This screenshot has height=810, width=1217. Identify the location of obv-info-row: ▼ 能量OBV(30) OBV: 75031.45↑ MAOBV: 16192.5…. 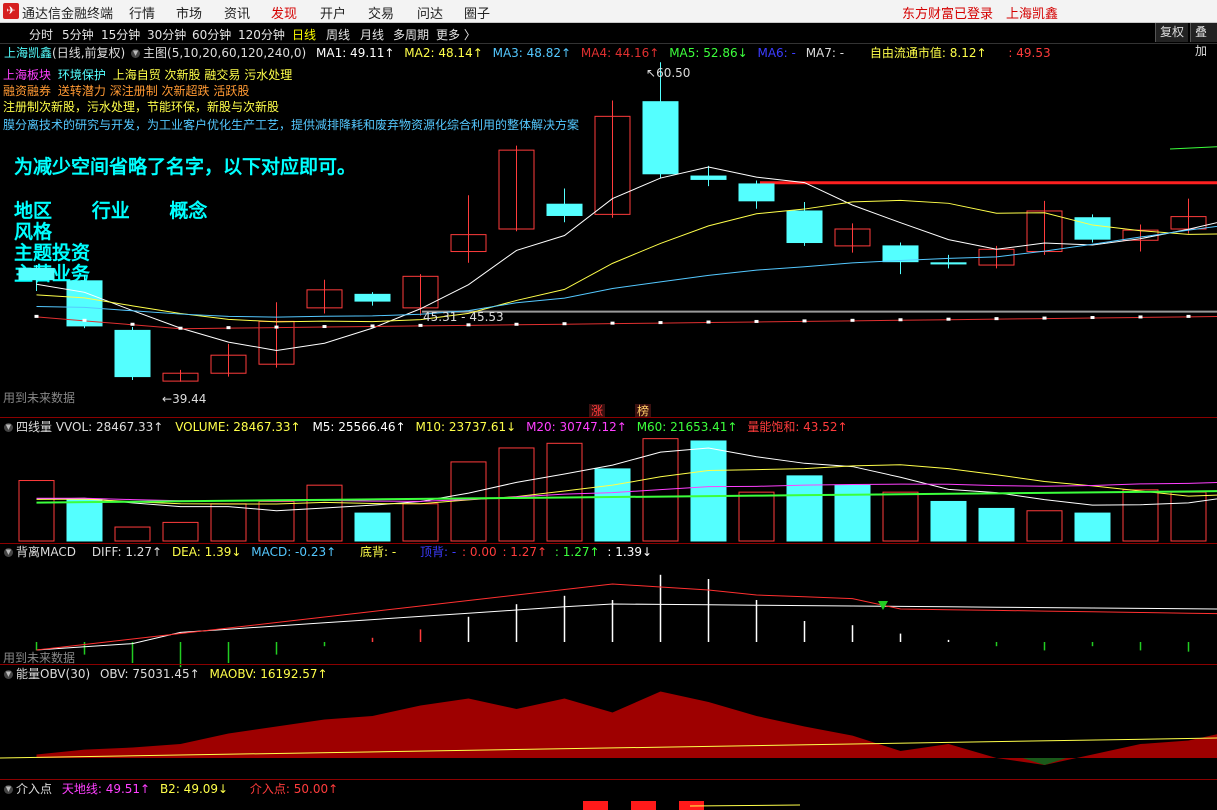
(166, 674).